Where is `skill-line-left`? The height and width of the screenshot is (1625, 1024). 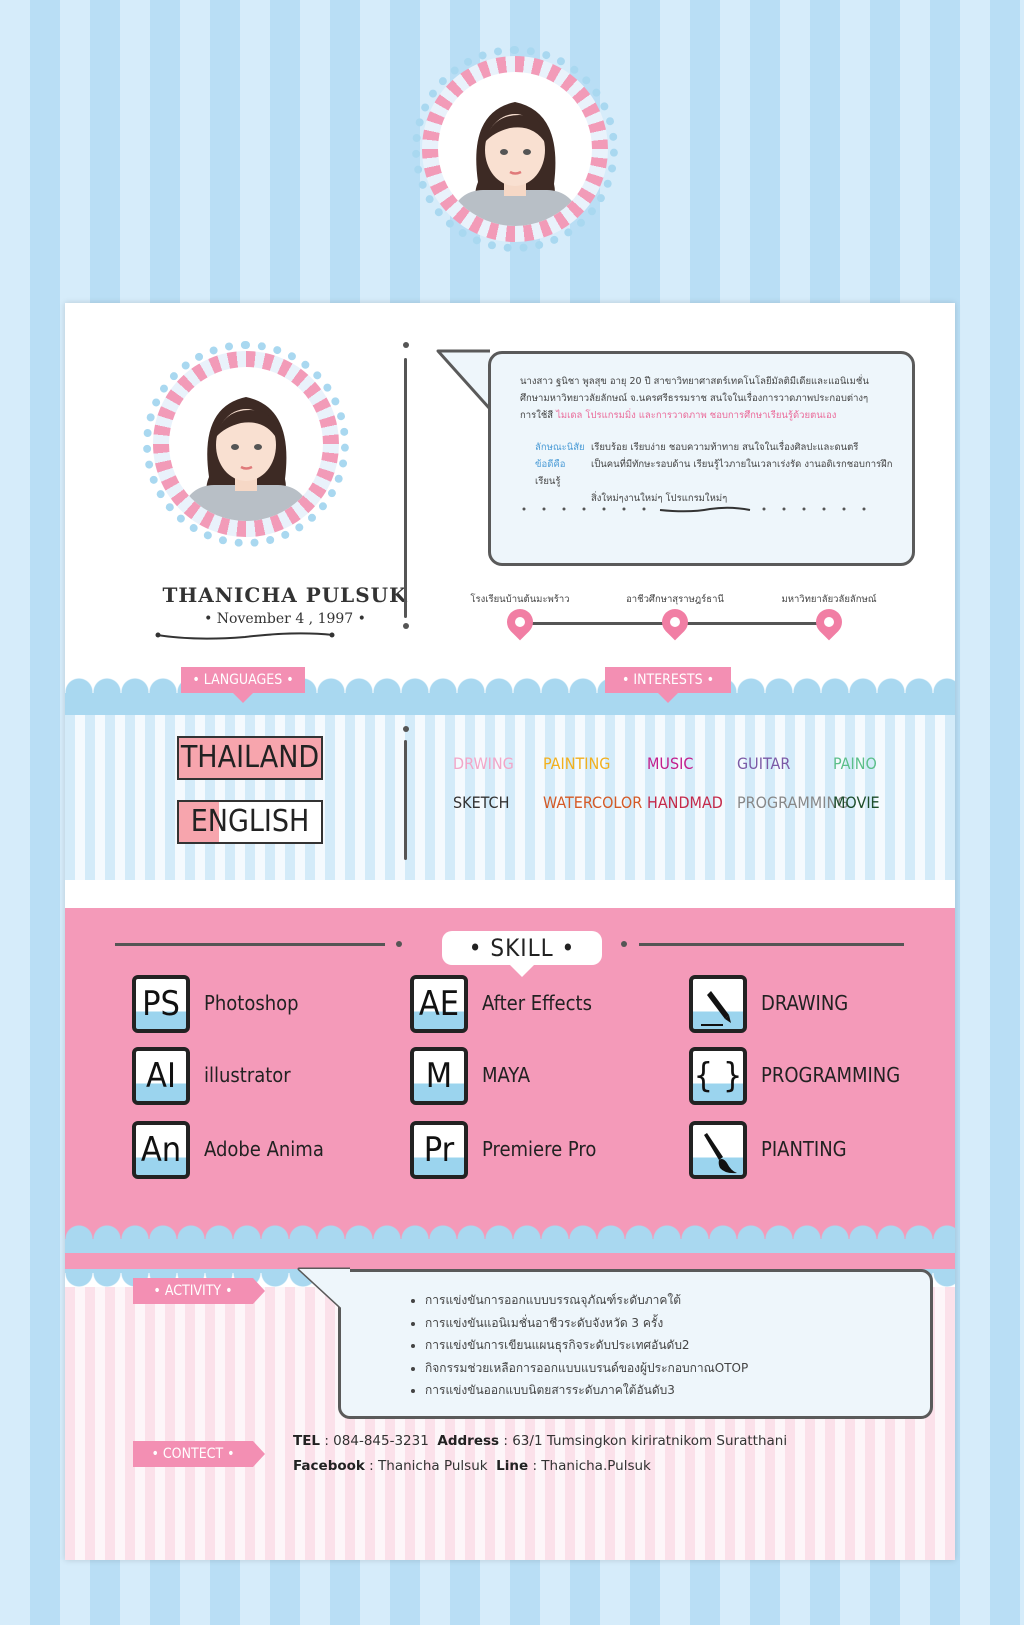
skill-line-left is located at coordinates (250, 944).